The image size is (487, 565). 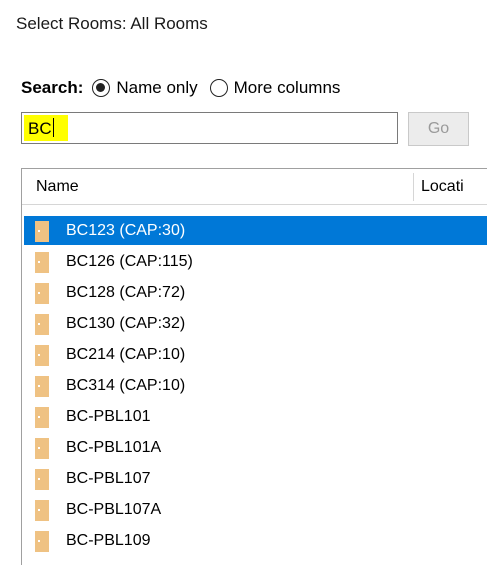 What do you see at coordinates (114, 447) in the screenshot?
I see `list-item-label: BC-PBL101A` at bounding box center [114, 447].